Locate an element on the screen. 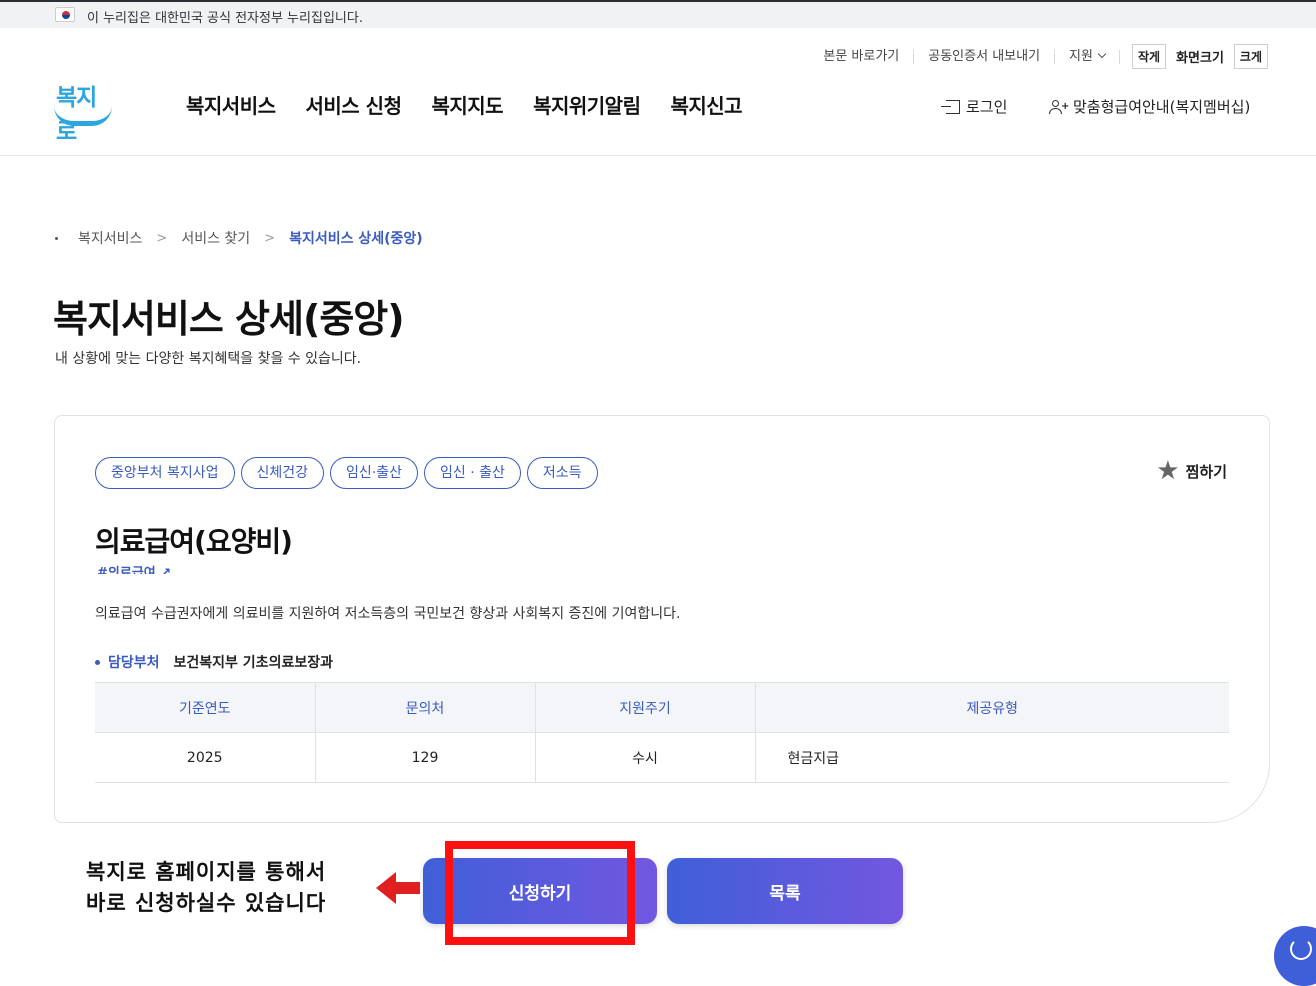 This screenshot has height=986, width=1316. support-dropdown: 지원 is located at coordinates (1087, 56).